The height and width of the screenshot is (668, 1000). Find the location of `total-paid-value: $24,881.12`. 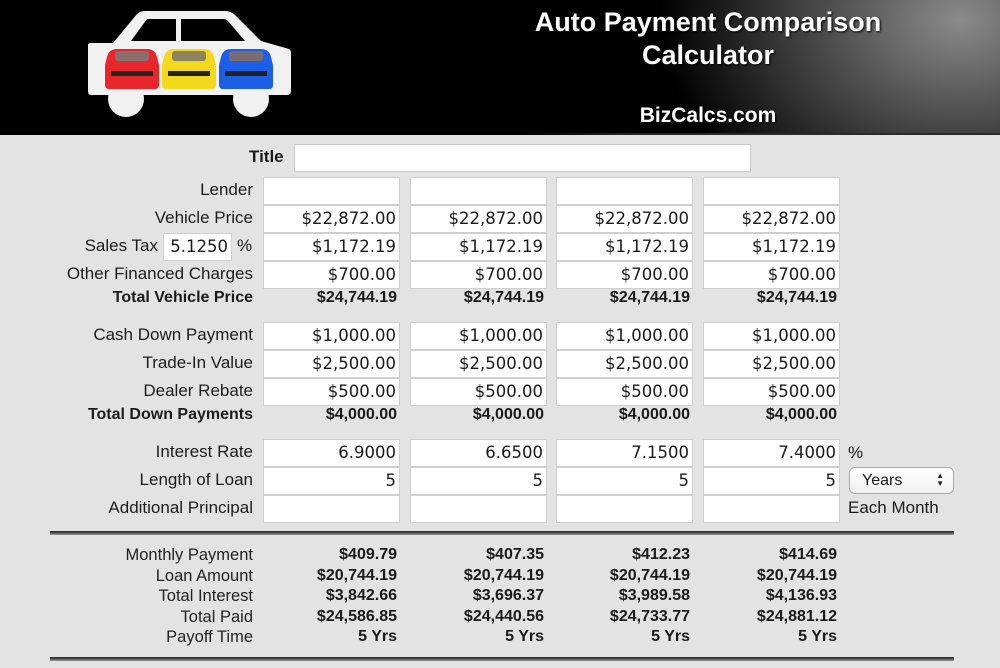

total-paid-value: $24,881.12 is located at coordinates (796, 616).